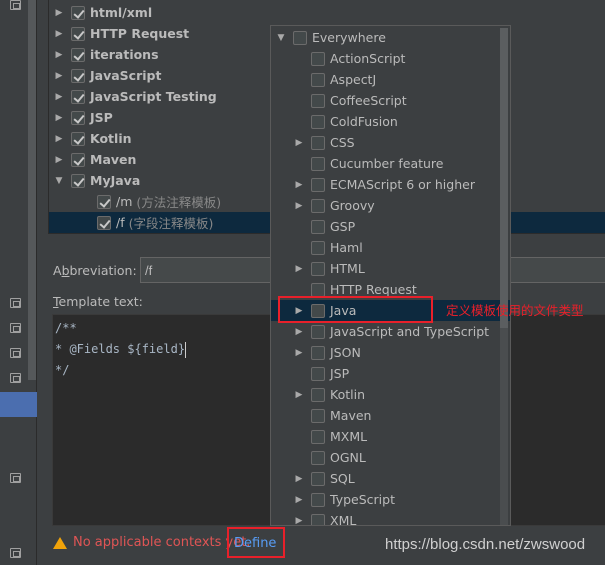 Image resolution: width=605 pixels, height=565 pixels. What do you see at coordinates (504, 178) in the screenshot?
I see `scrollbar-thumb` at bounding box center [504, 178].